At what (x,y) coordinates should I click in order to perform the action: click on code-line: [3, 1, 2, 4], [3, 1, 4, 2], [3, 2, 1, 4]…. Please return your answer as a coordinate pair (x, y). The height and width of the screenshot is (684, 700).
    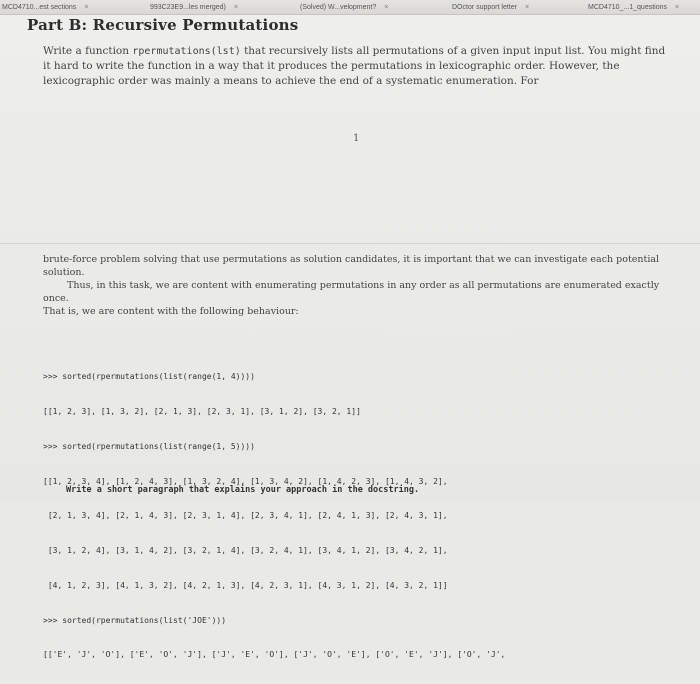
    Looking at the image, I should click on (245, 551).